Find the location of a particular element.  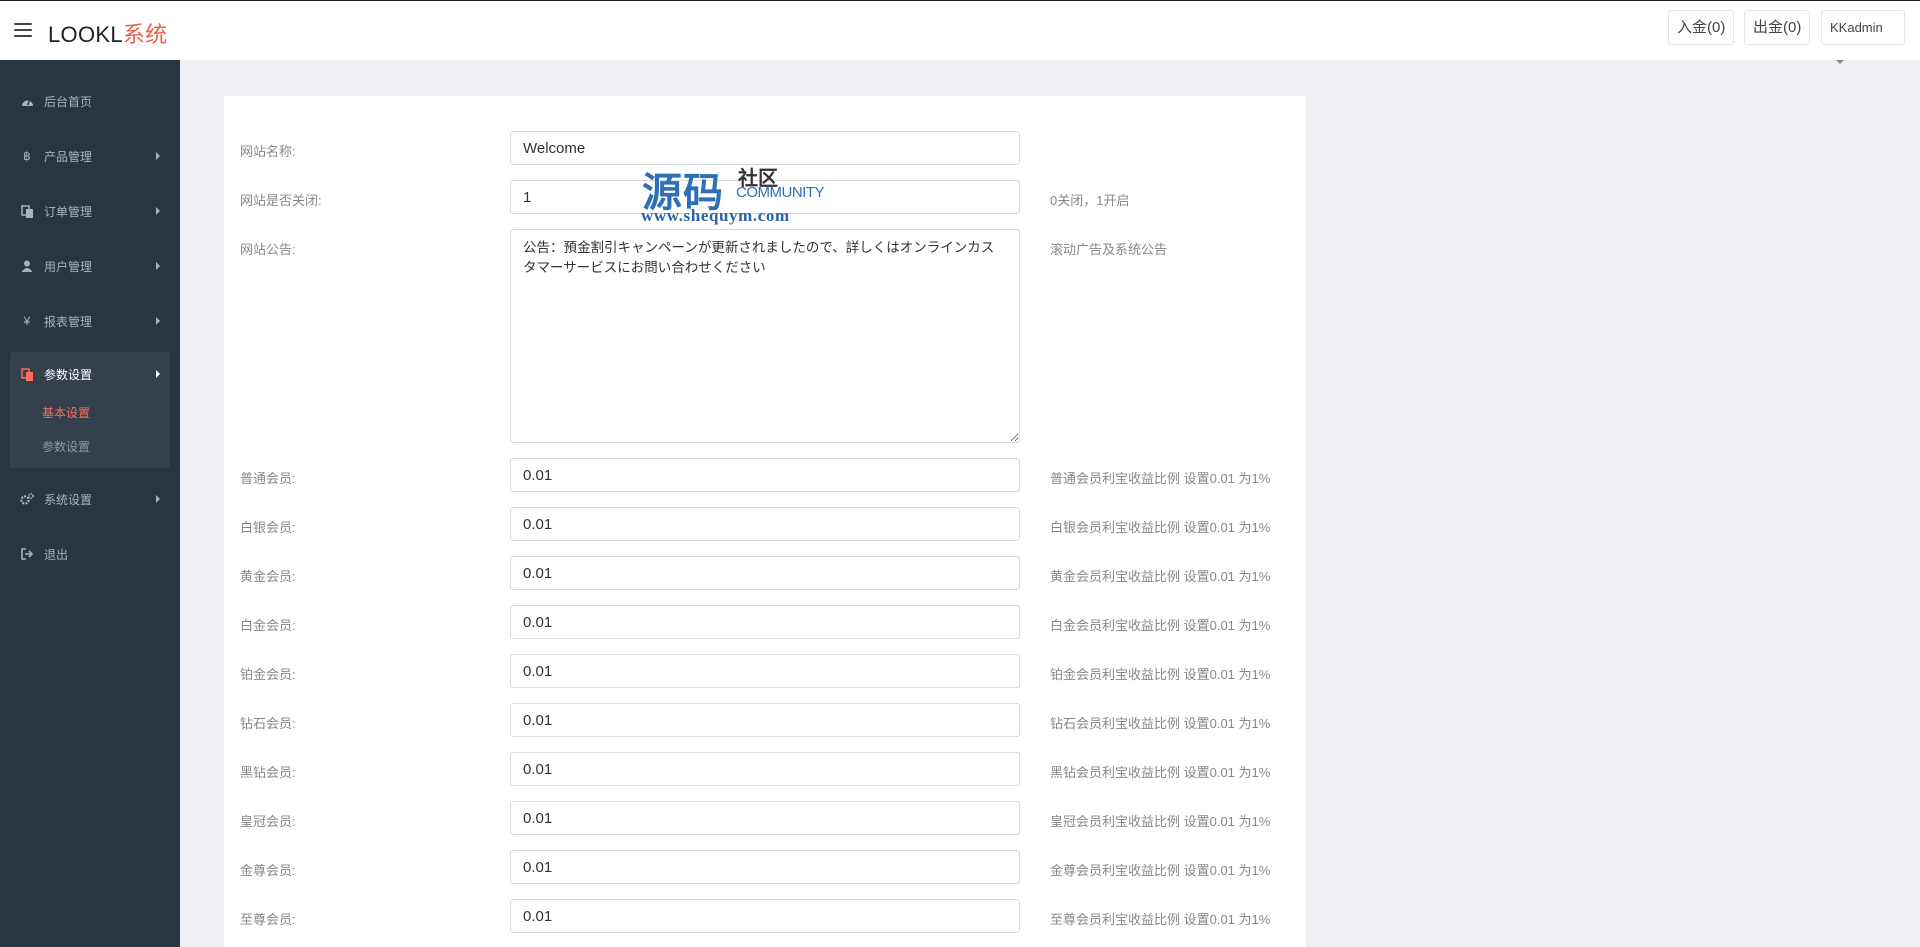

member-rate-help: 至尊会员利宝收益比例 设置0.01 为1% is located at coordinates (1160, 919).